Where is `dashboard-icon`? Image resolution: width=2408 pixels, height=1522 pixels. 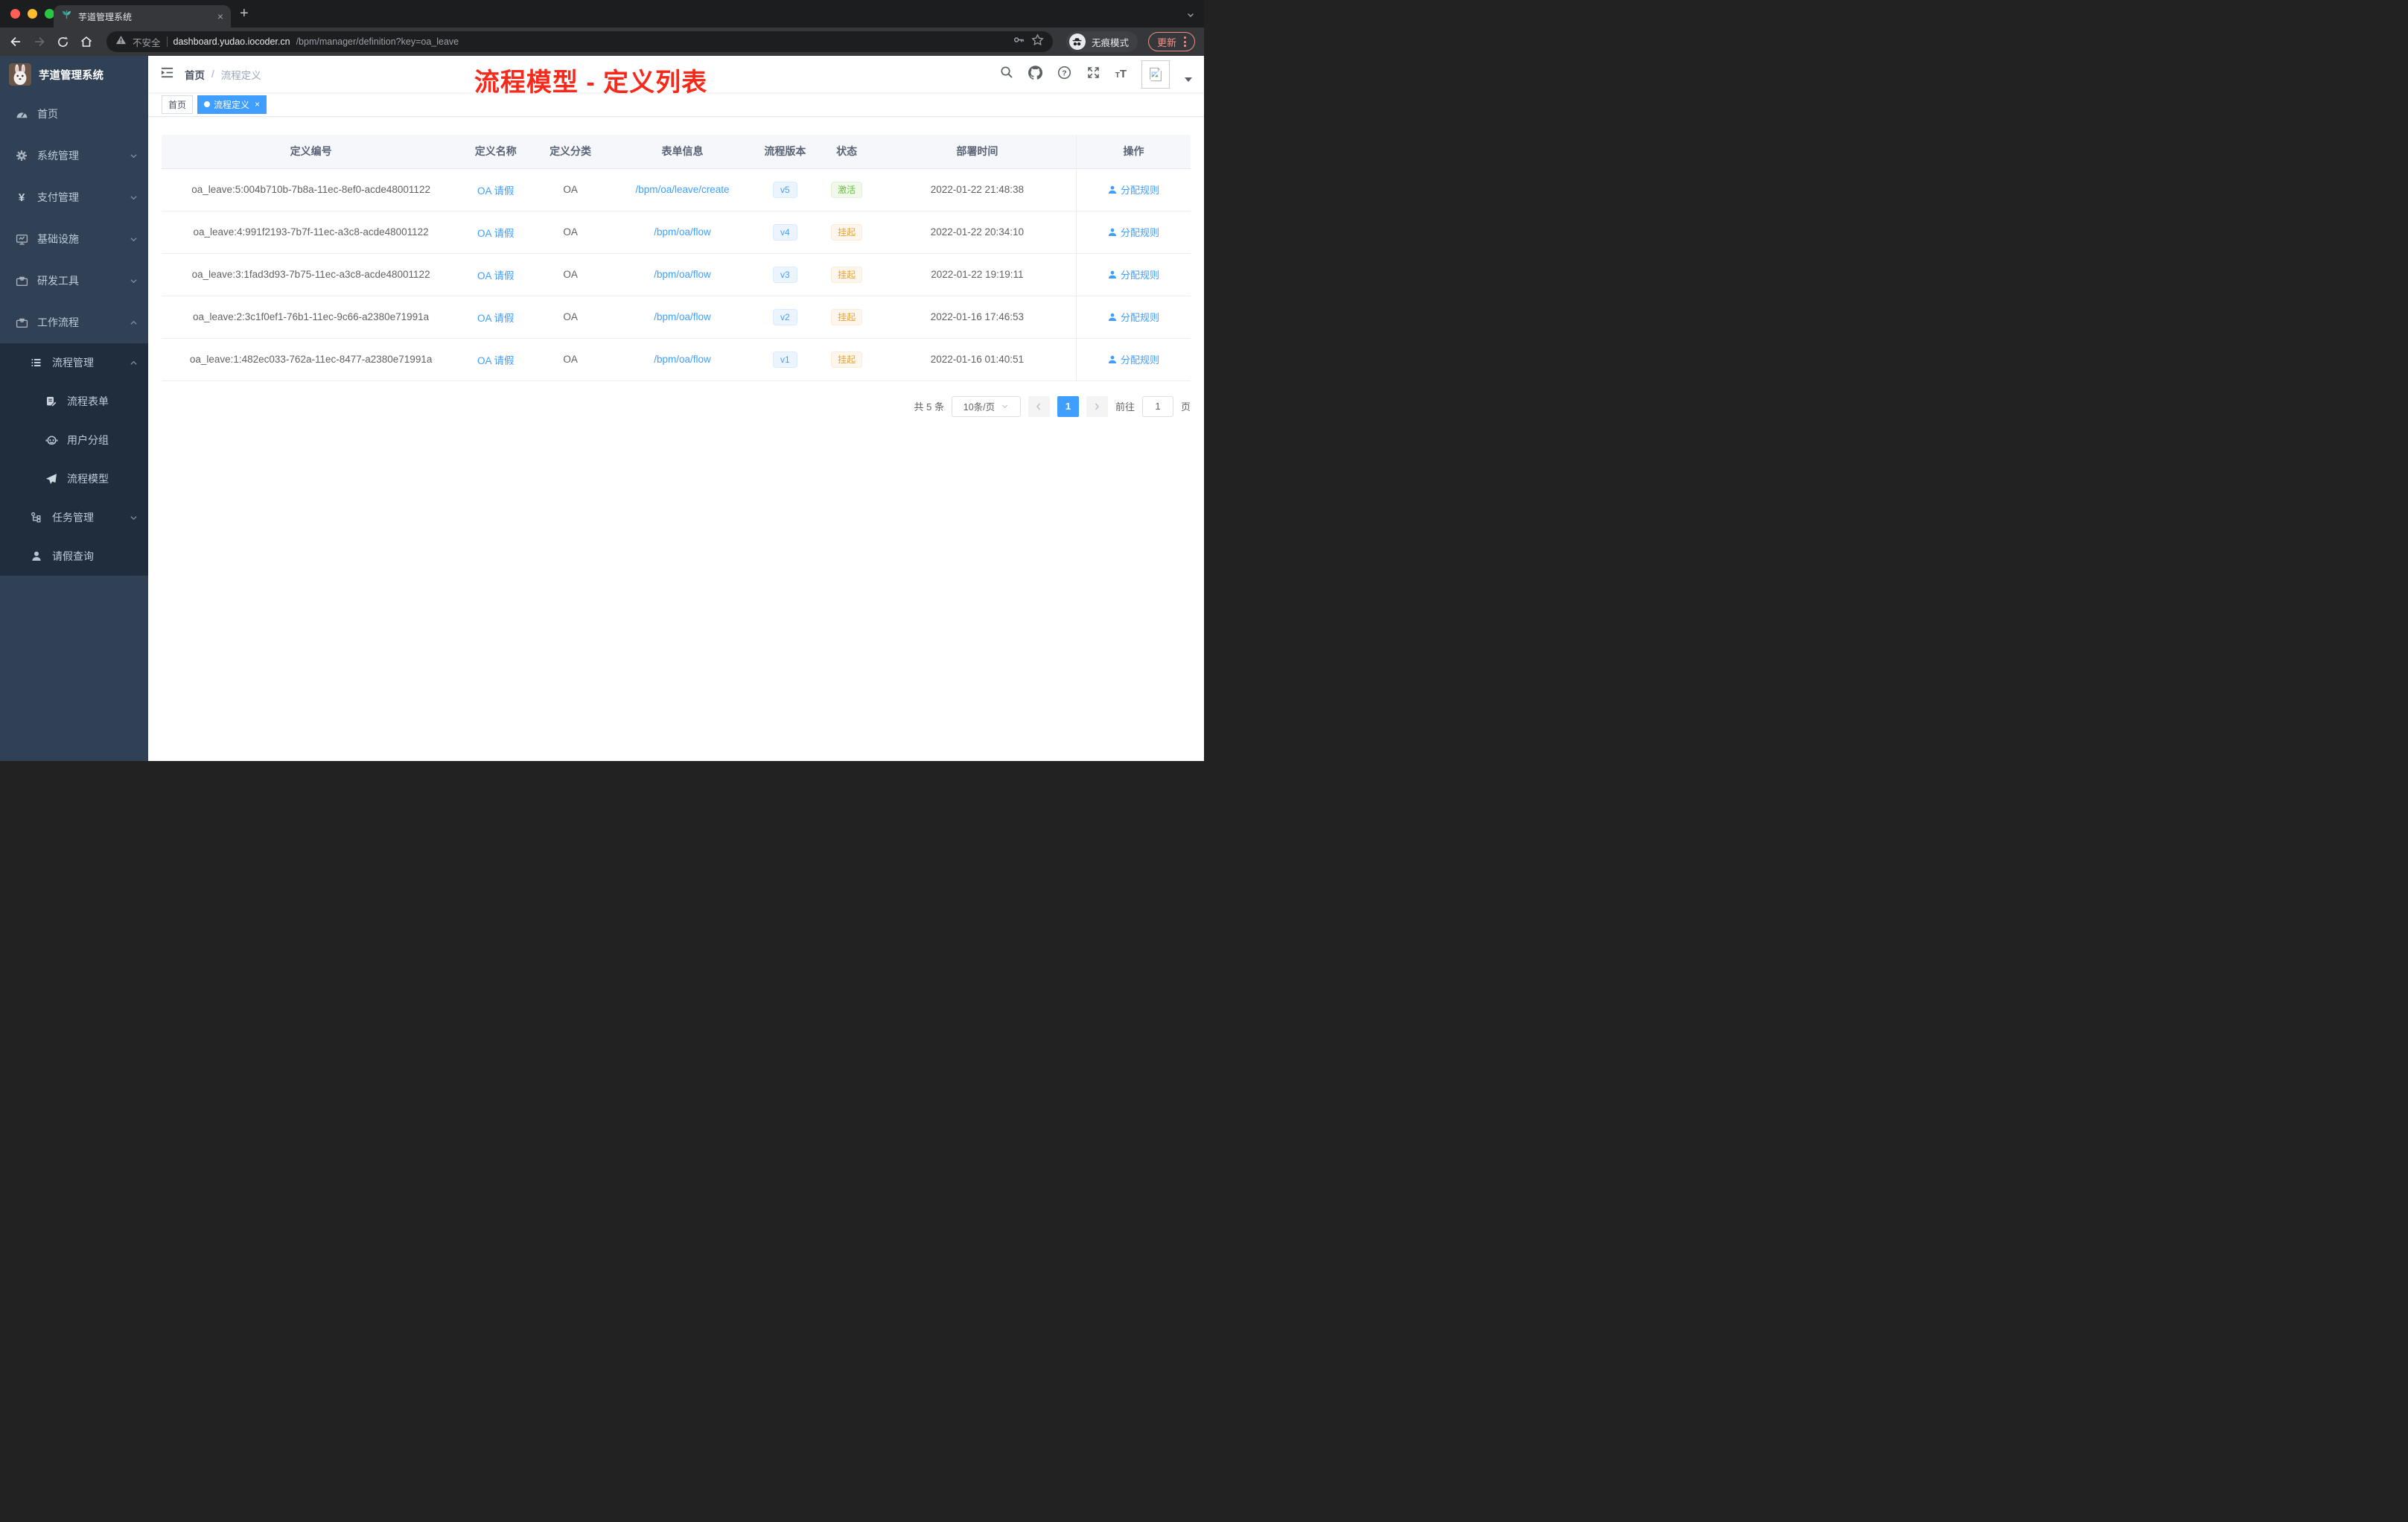 dashboard-icon is located at coordinates (21, 114).